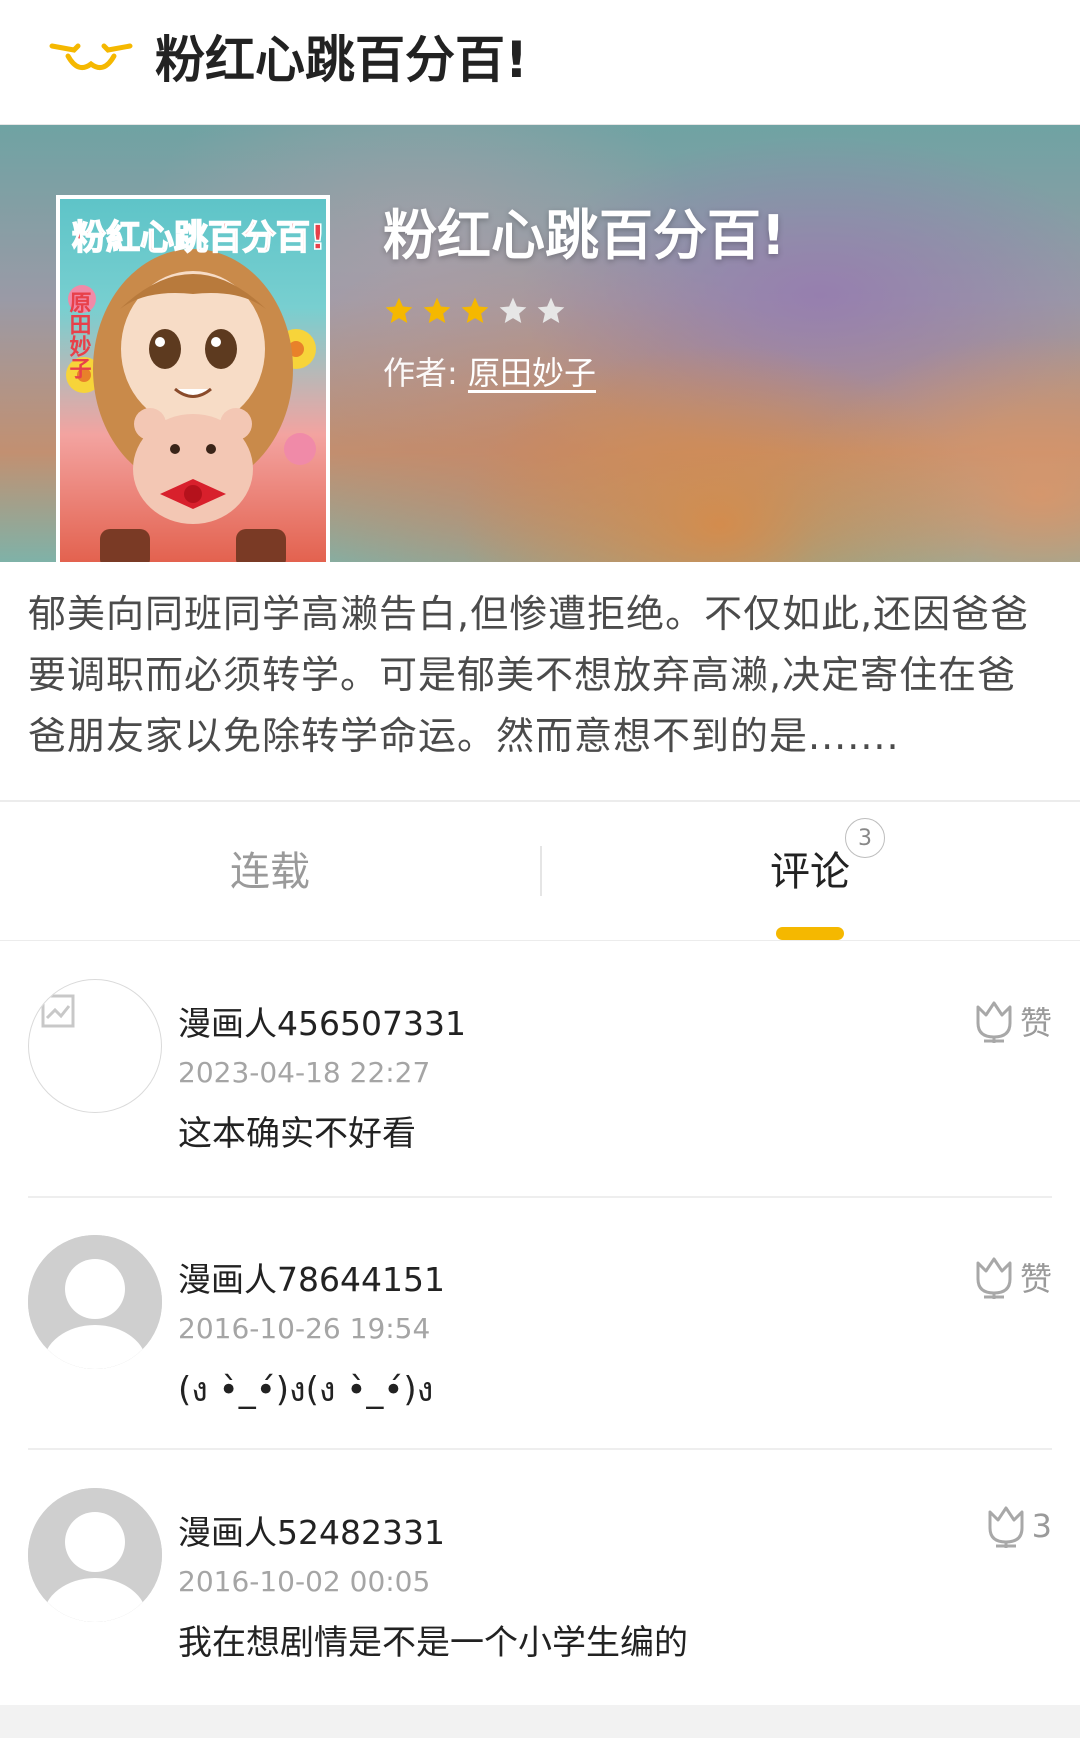 The height and width of the screenshot is (1738, 1080). I want to click on top-bar: 粉红心跳百分百!, so click(540, 62).